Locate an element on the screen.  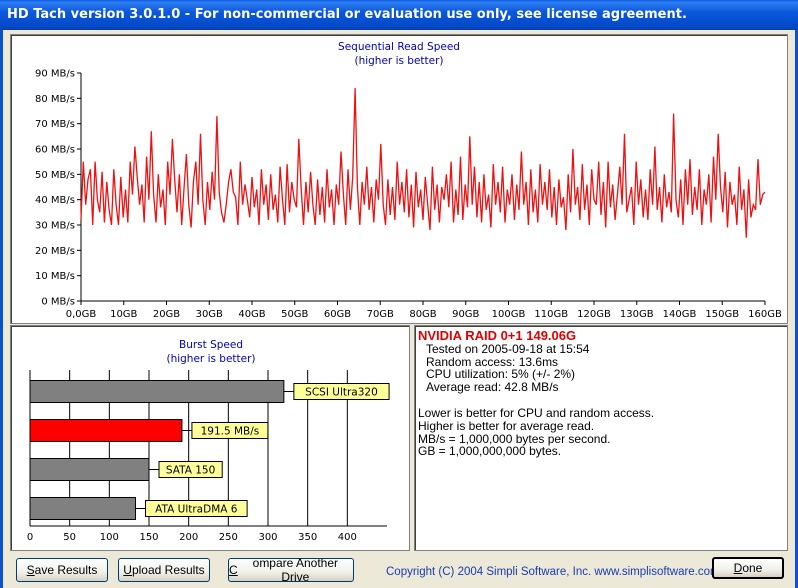
seq-y-tick-label: 30 MB/s is located at coordinates (55, 226).